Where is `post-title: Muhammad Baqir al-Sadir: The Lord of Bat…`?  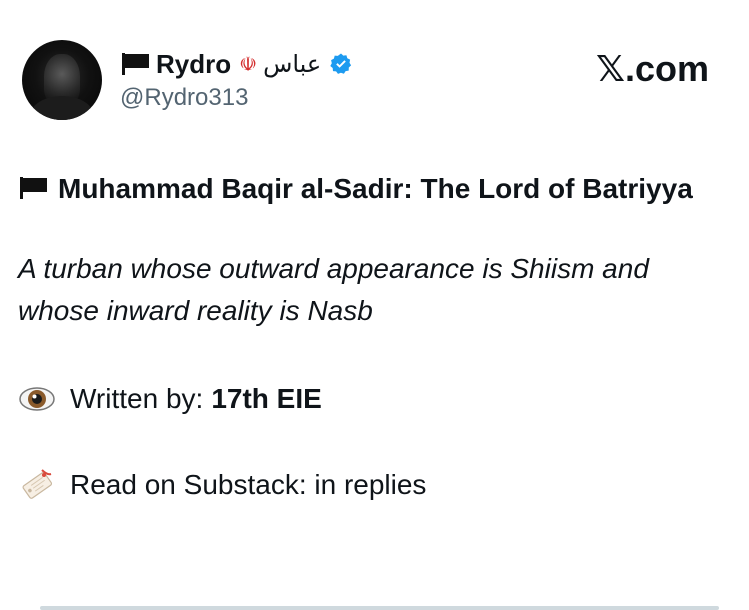
post-title: Muhammad Baqir al-Sadir: The Lord of Bat… is located at coordinates (375, 188).